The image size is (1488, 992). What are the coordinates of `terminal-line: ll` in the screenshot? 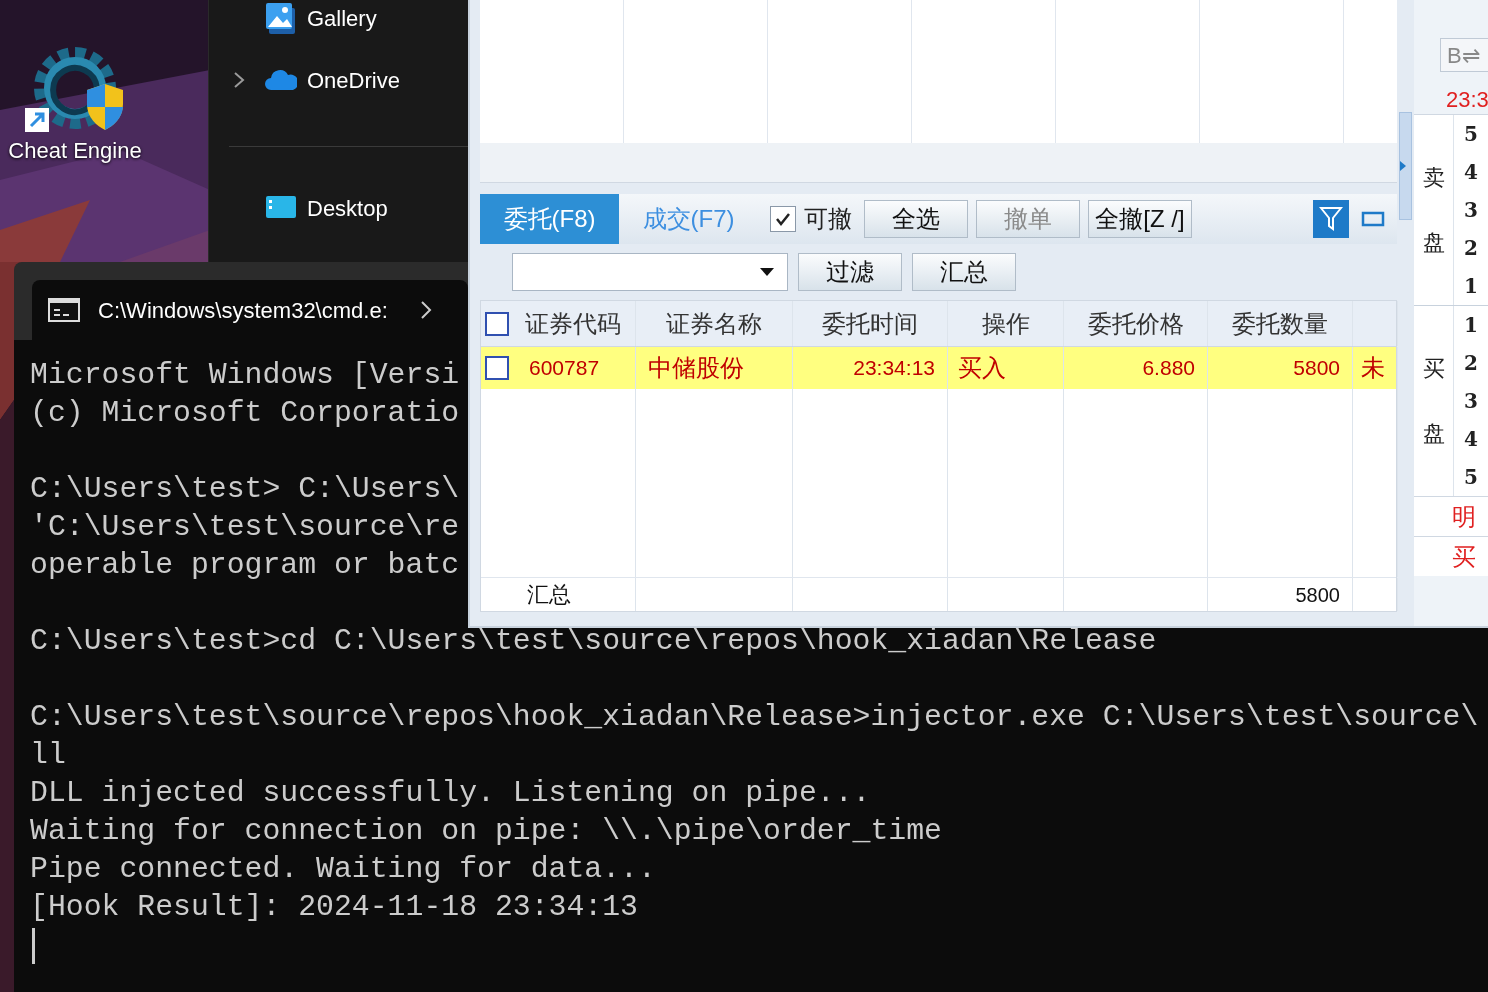 It's located at (48, 755).